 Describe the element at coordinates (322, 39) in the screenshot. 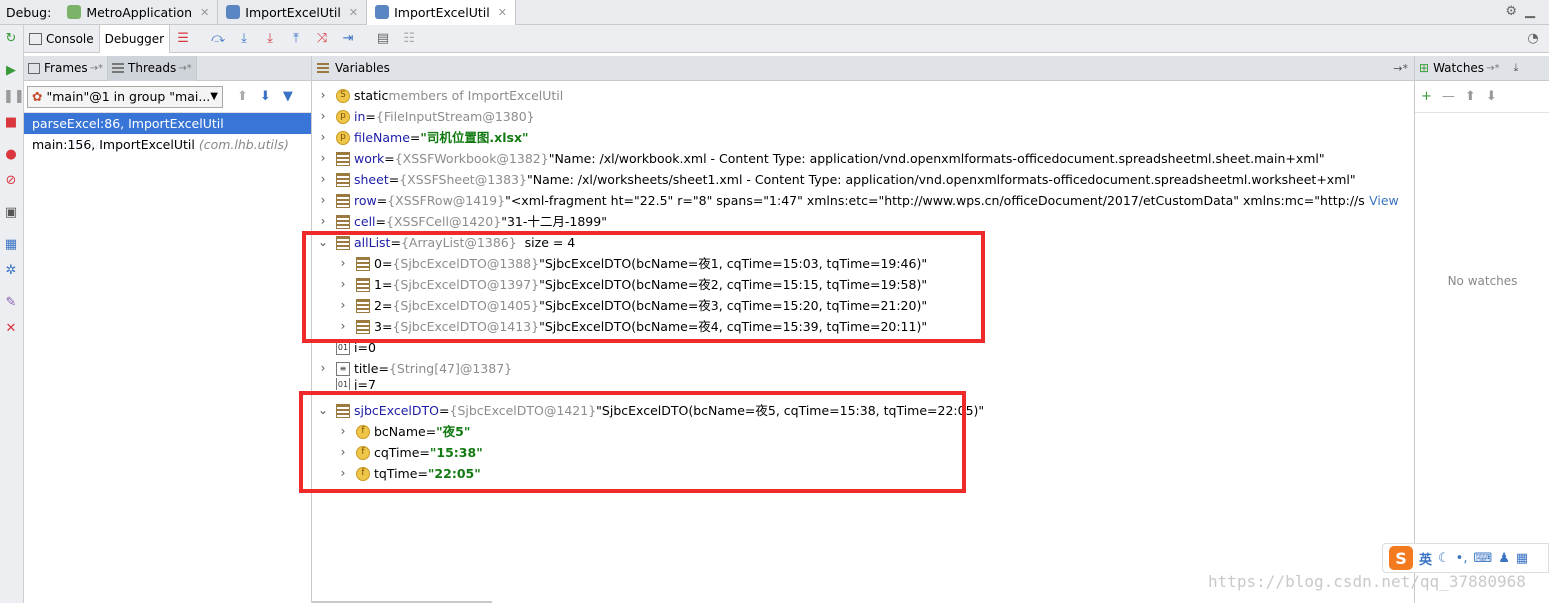

I see `drop-frame-icon: ⤨` at that location.